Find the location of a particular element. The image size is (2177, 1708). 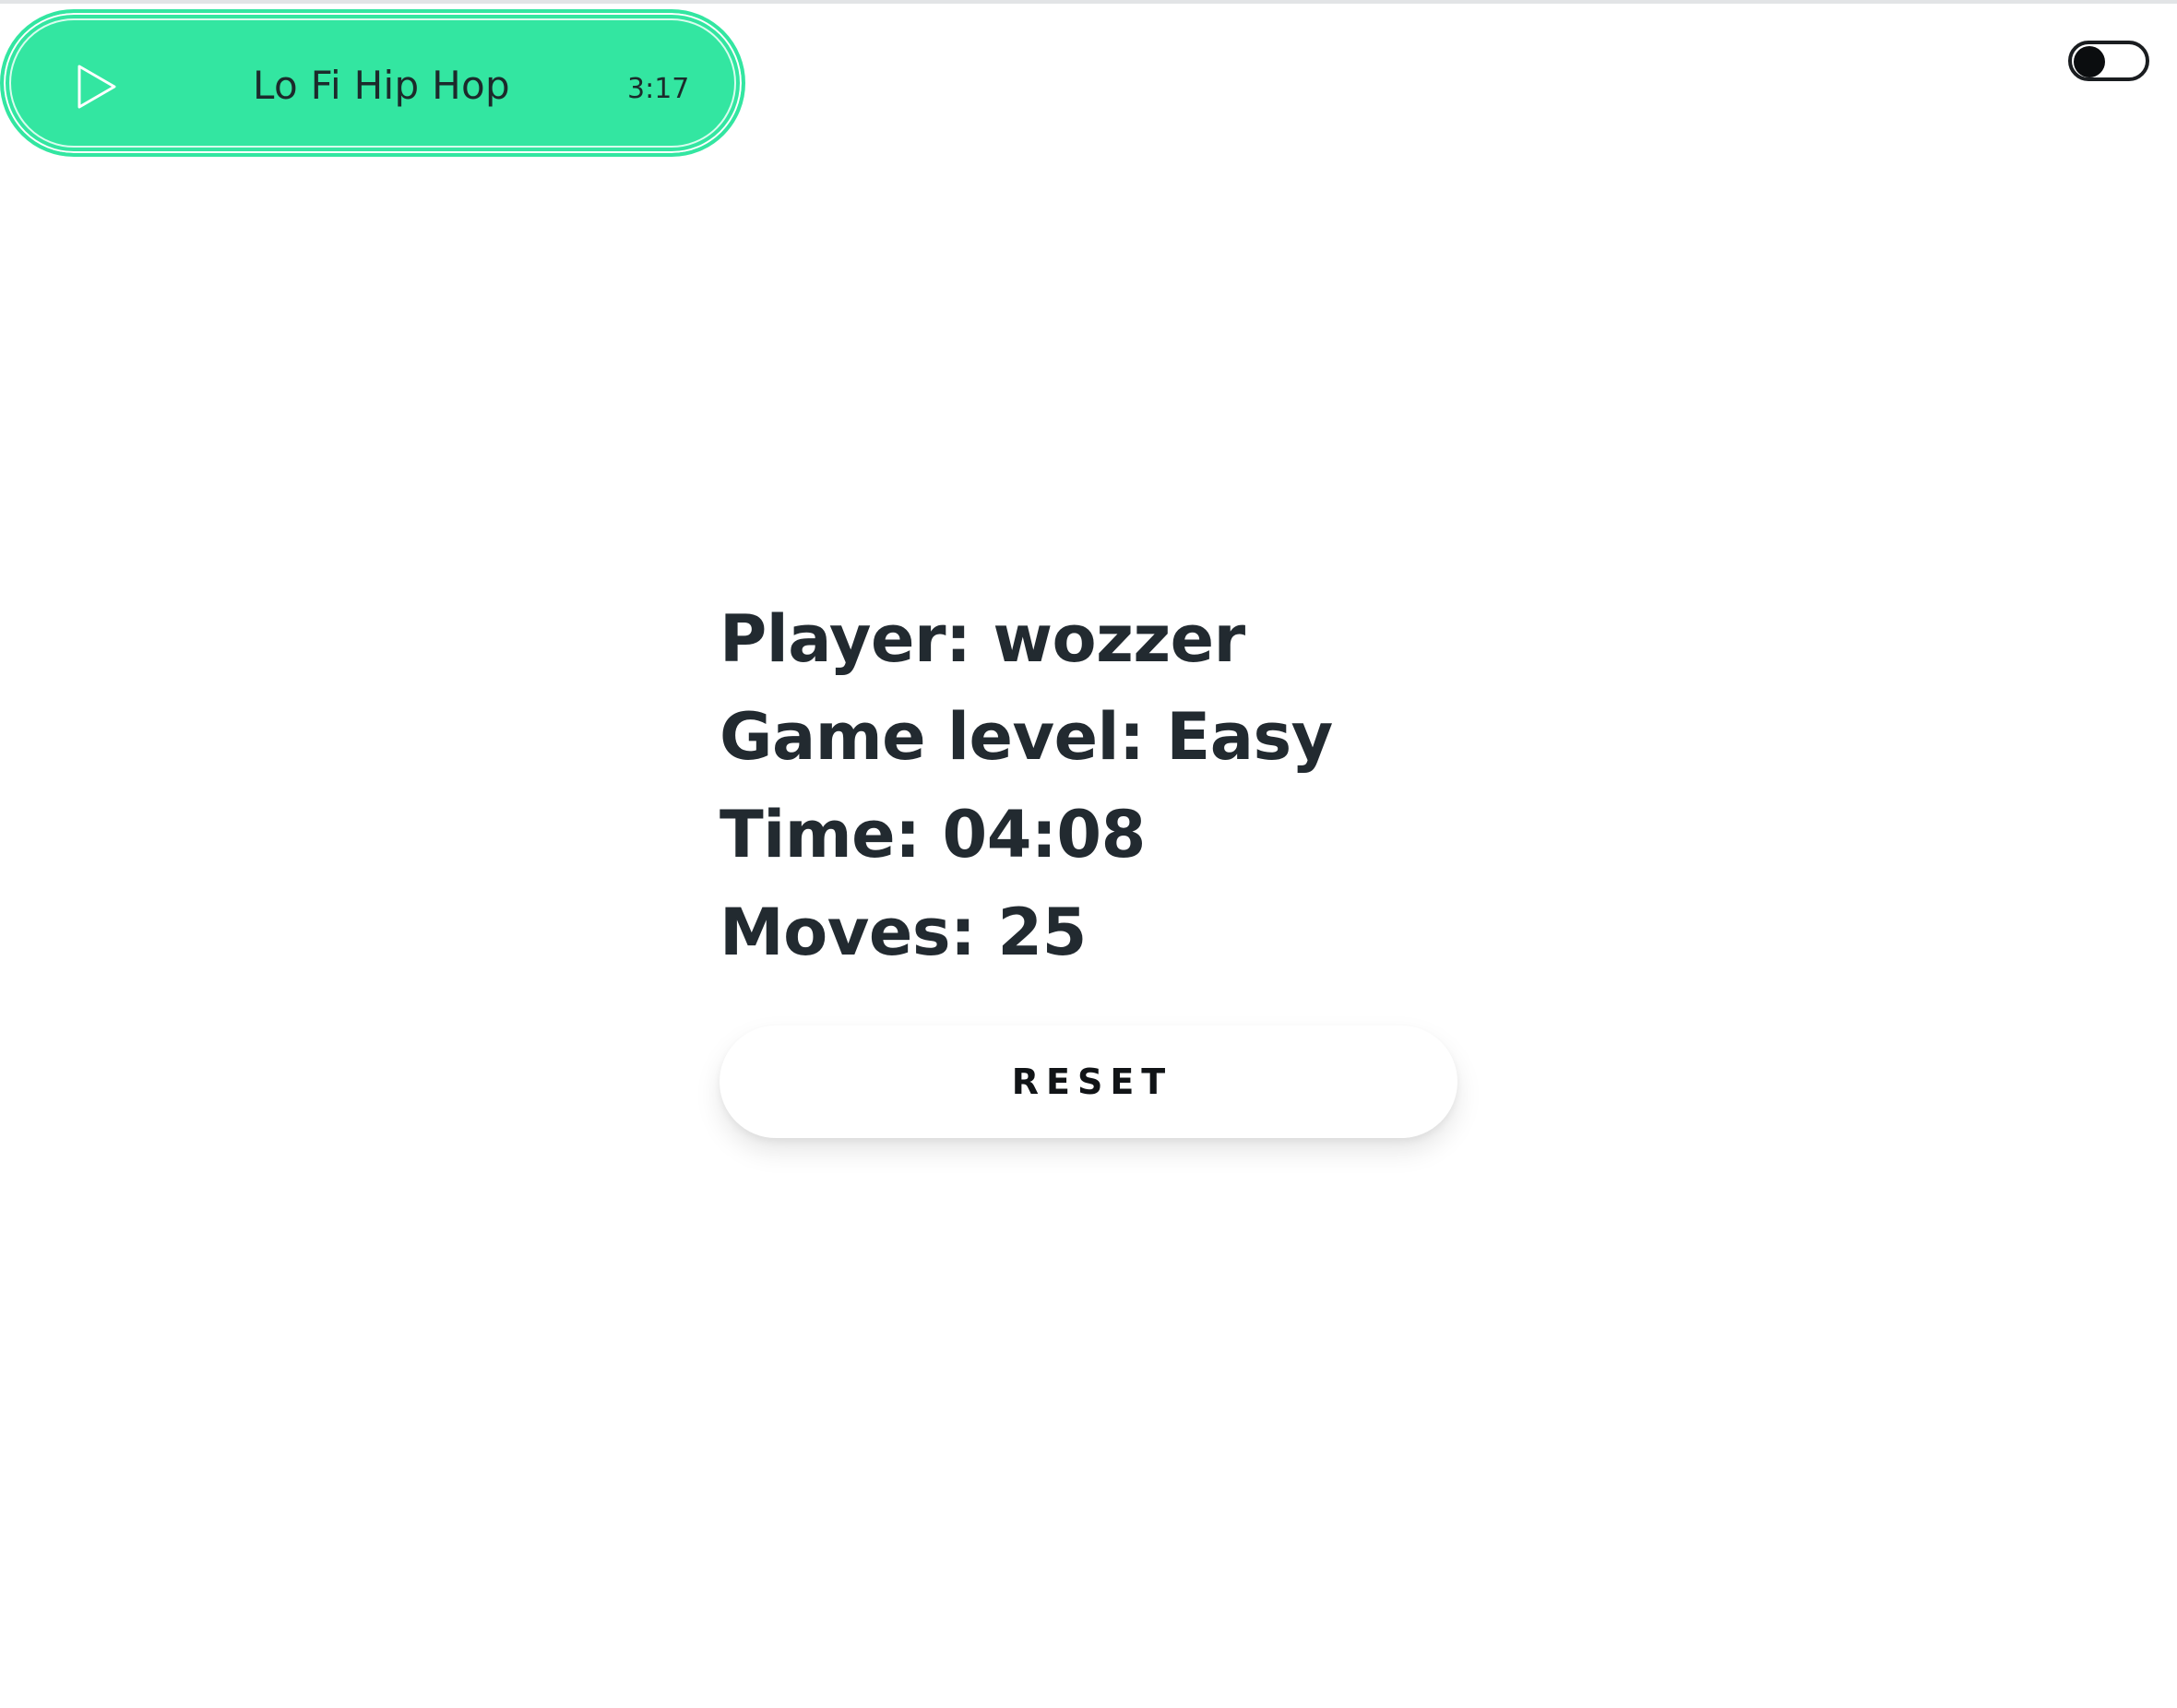

play-icon is located at coordinates (96, 87).